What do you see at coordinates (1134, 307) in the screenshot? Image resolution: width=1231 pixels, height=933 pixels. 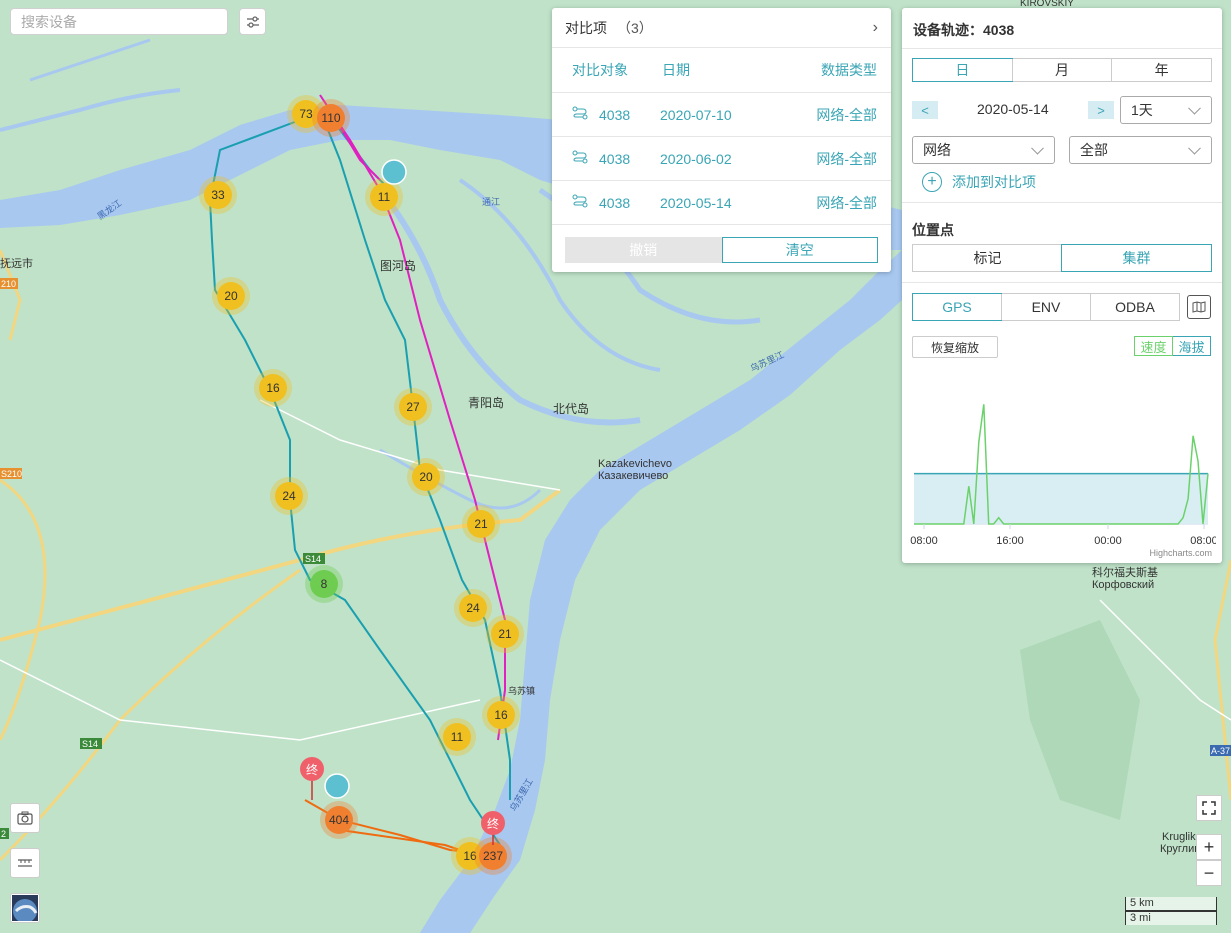 I see `tab-odba: ODBA` at bounding box center [1134, 307].